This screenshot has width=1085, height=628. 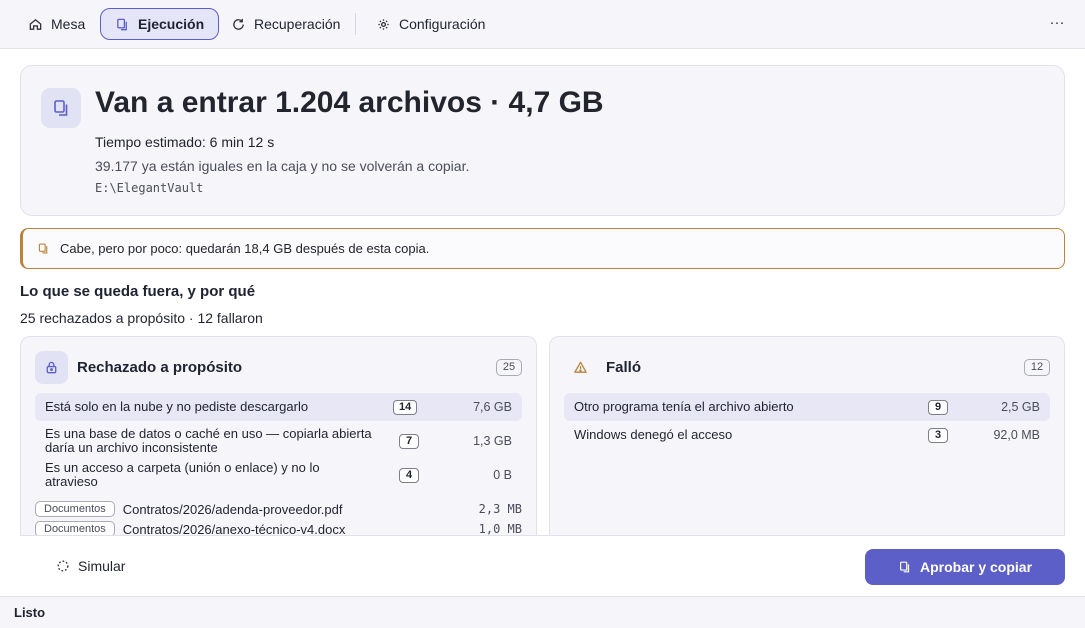 I want to click on tab-label: Ejecución, so click(x=171, y=24).